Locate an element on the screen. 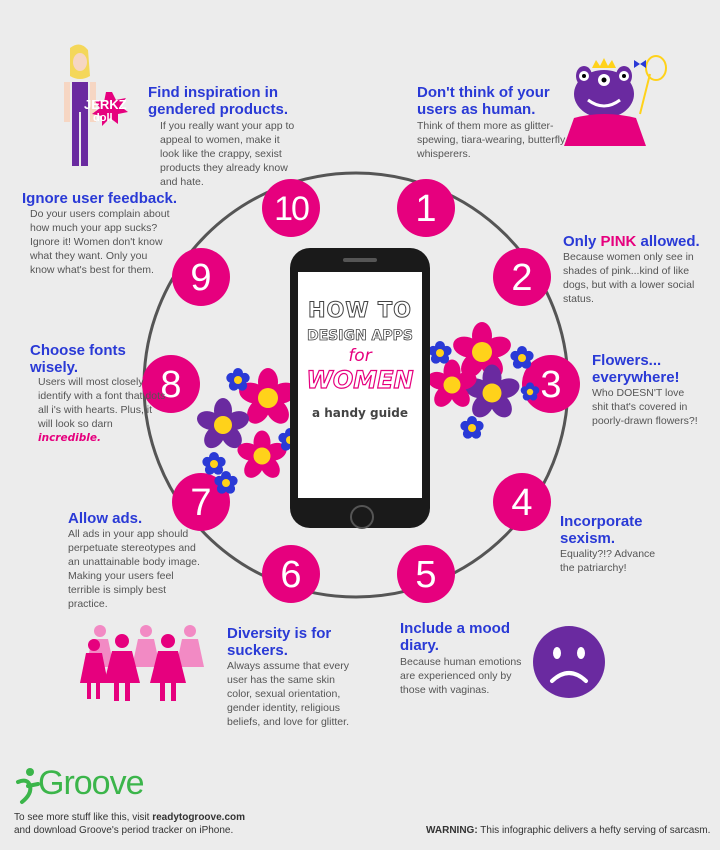 Image resolution: width=720 pixels, height=850 pixels. tip-1-title: Don't think of your users as human. is located at coordinates (483, 101).